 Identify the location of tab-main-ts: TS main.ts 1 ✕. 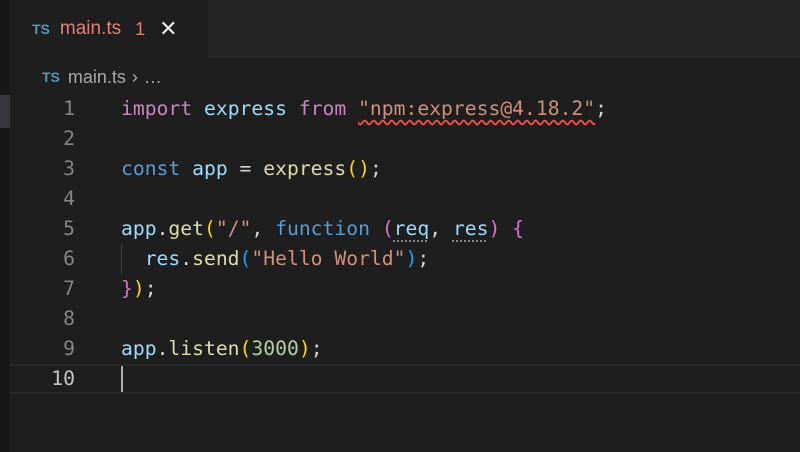
(109, 29).